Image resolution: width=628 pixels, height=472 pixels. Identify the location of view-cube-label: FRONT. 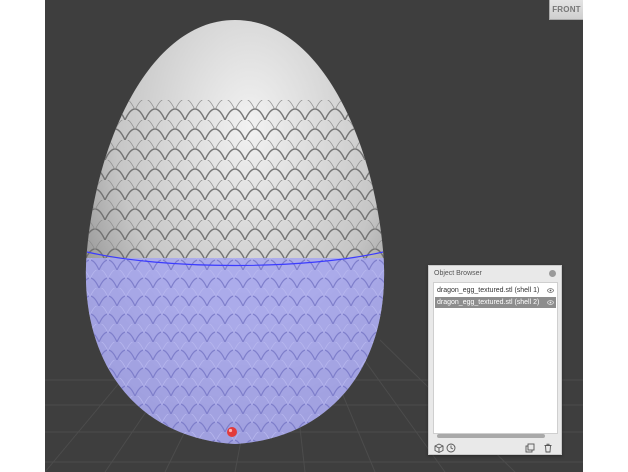
(566, 9).